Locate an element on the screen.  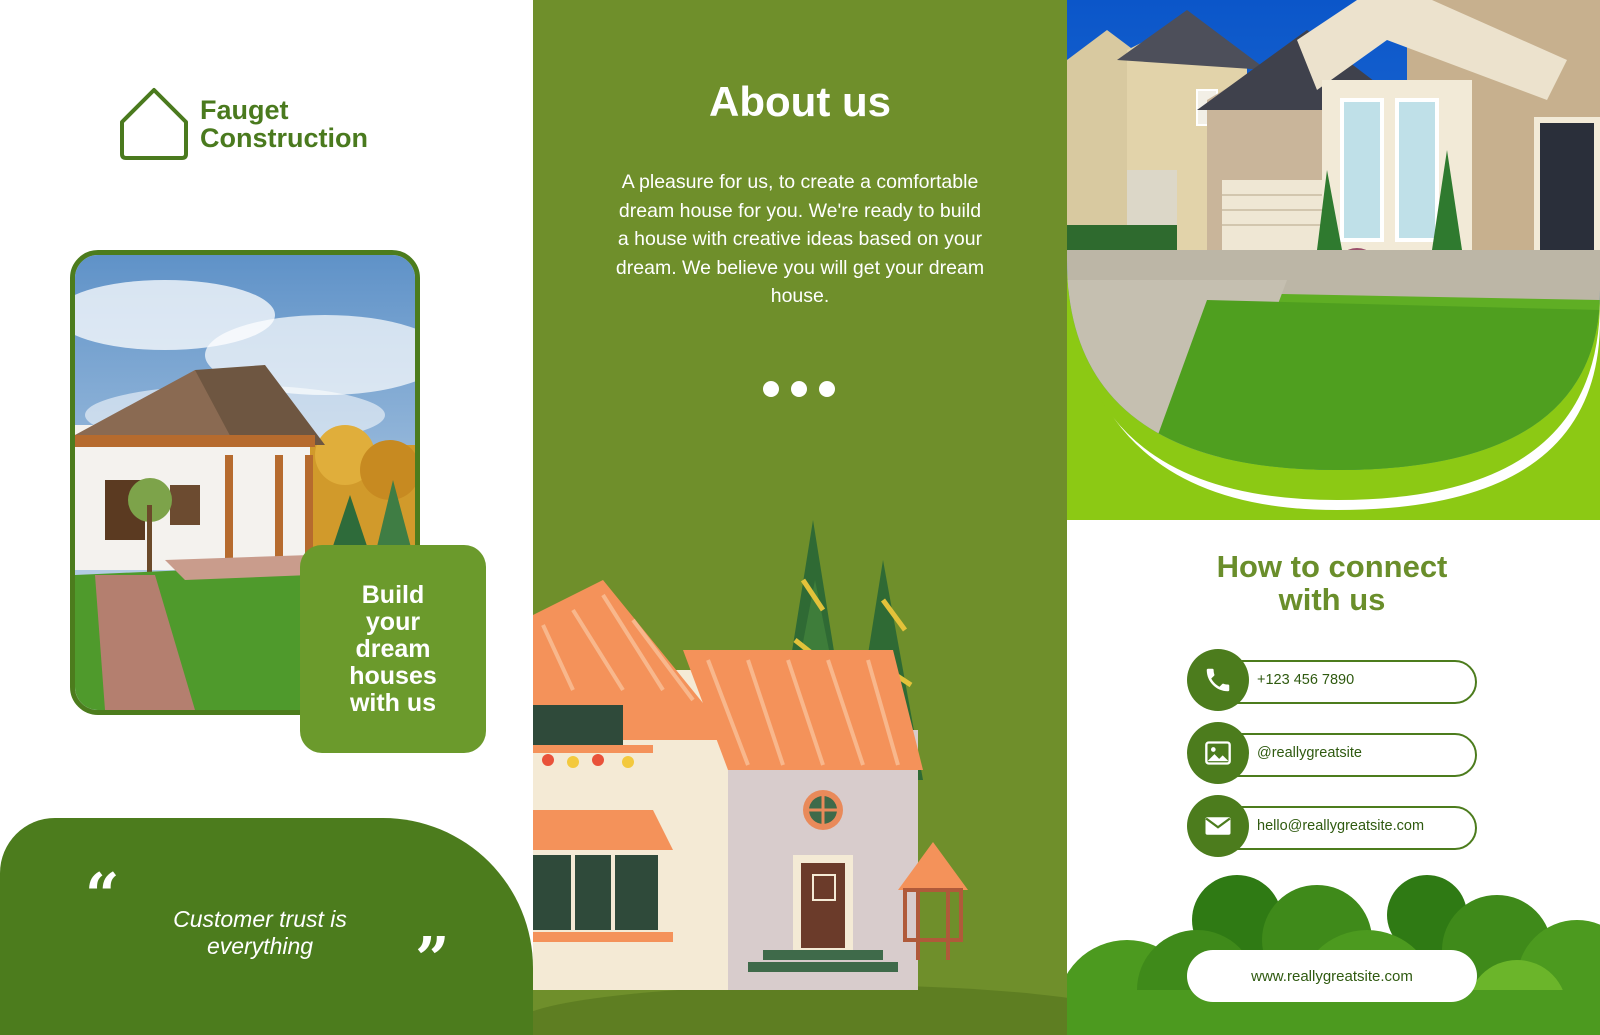
decorative-dots is located at coordinates (799, 389).